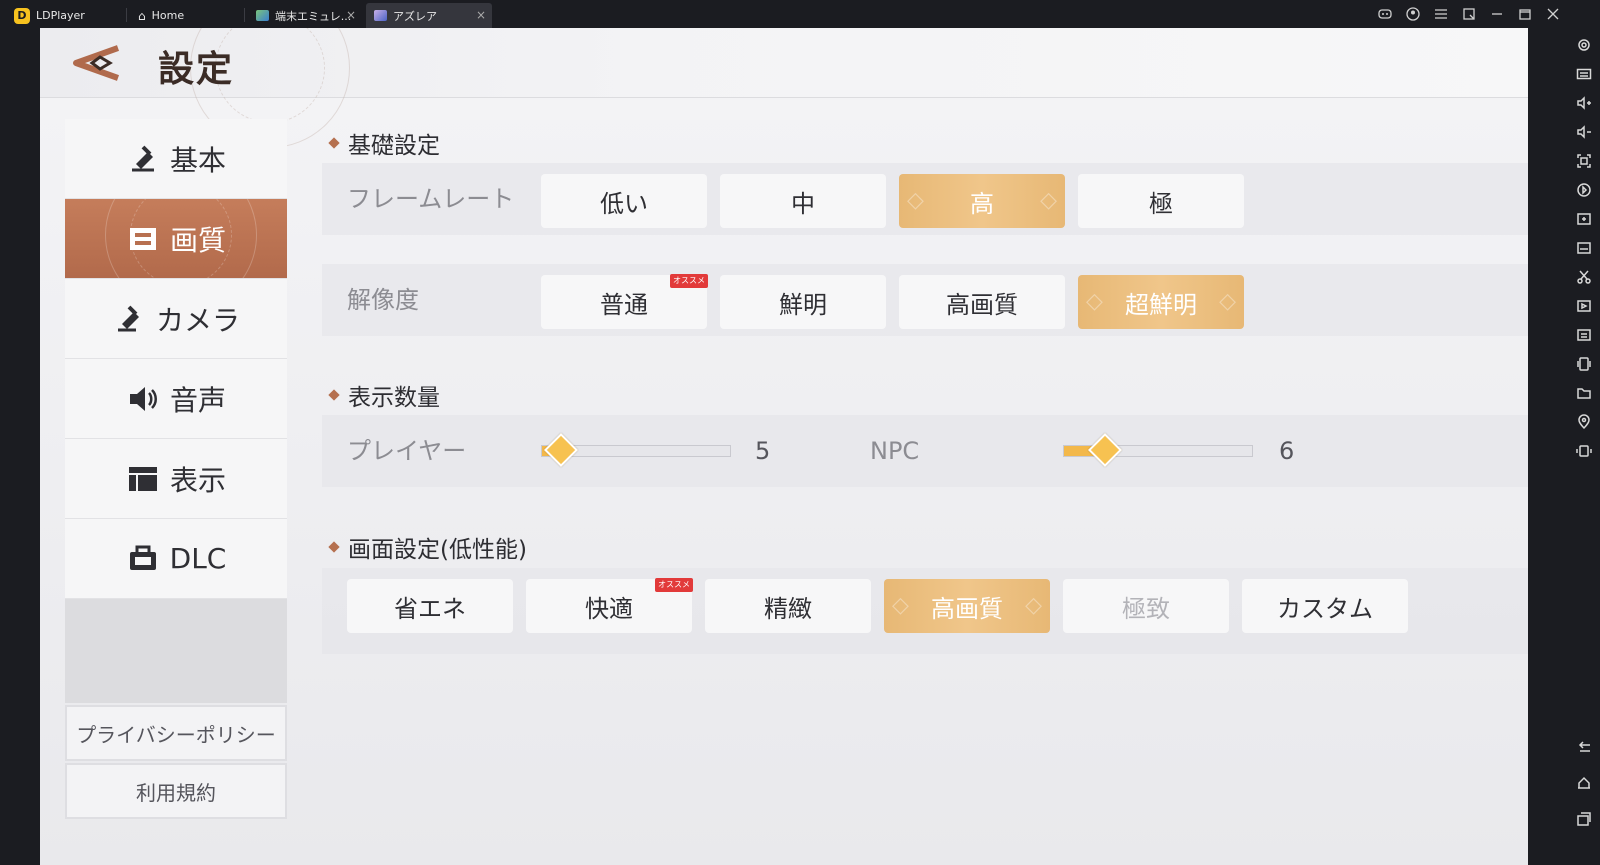  I want to click on framerate-row: フレームレート 低い 中 高 極, so click(925, 199).